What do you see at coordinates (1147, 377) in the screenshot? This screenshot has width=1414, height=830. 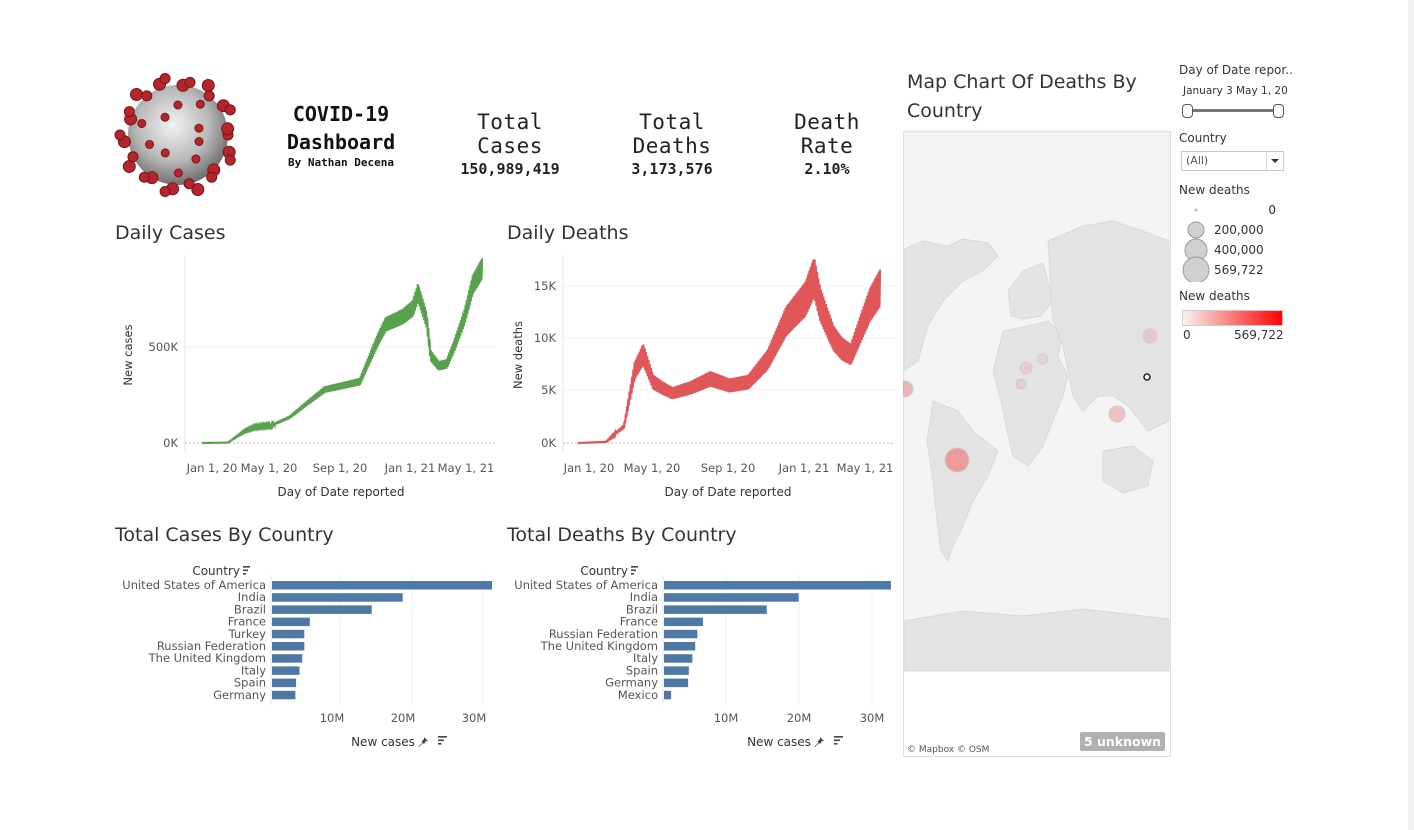 I see `map-marker` at bounding box center [1147, 377].